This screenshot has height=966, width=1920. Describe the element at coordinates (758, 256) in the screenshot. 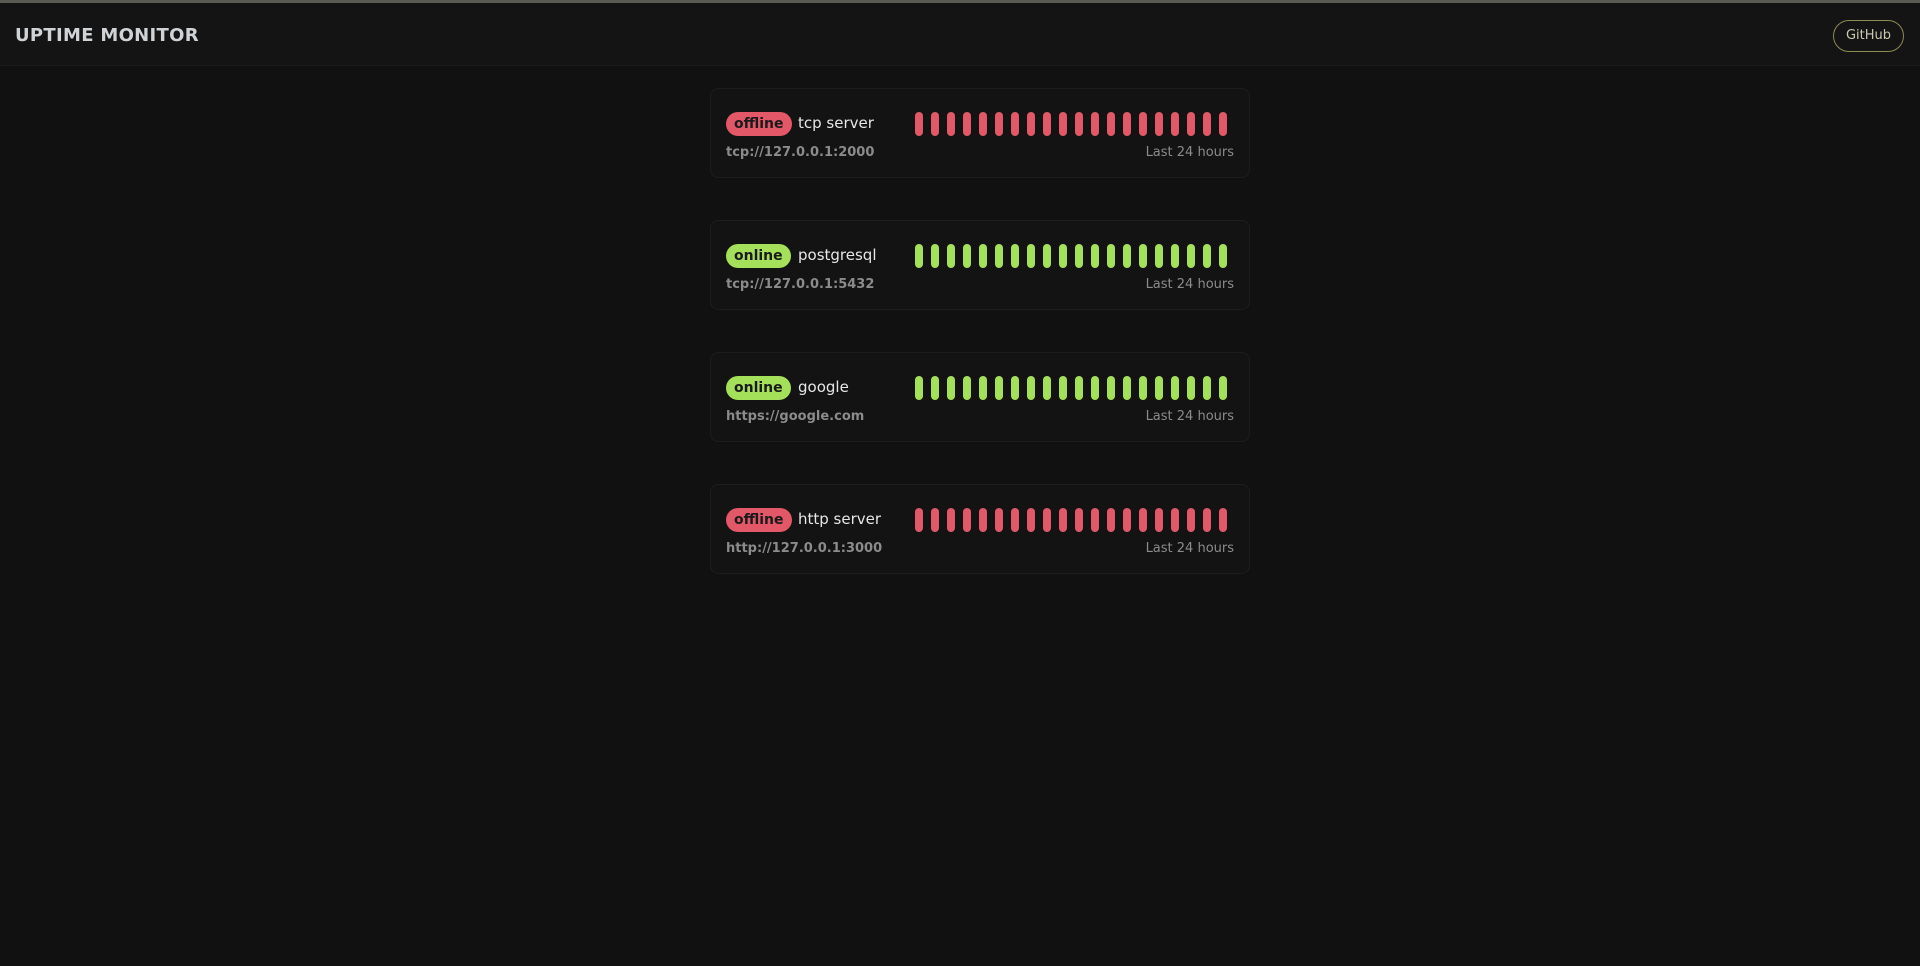

I see `status-badge: online` at that location.